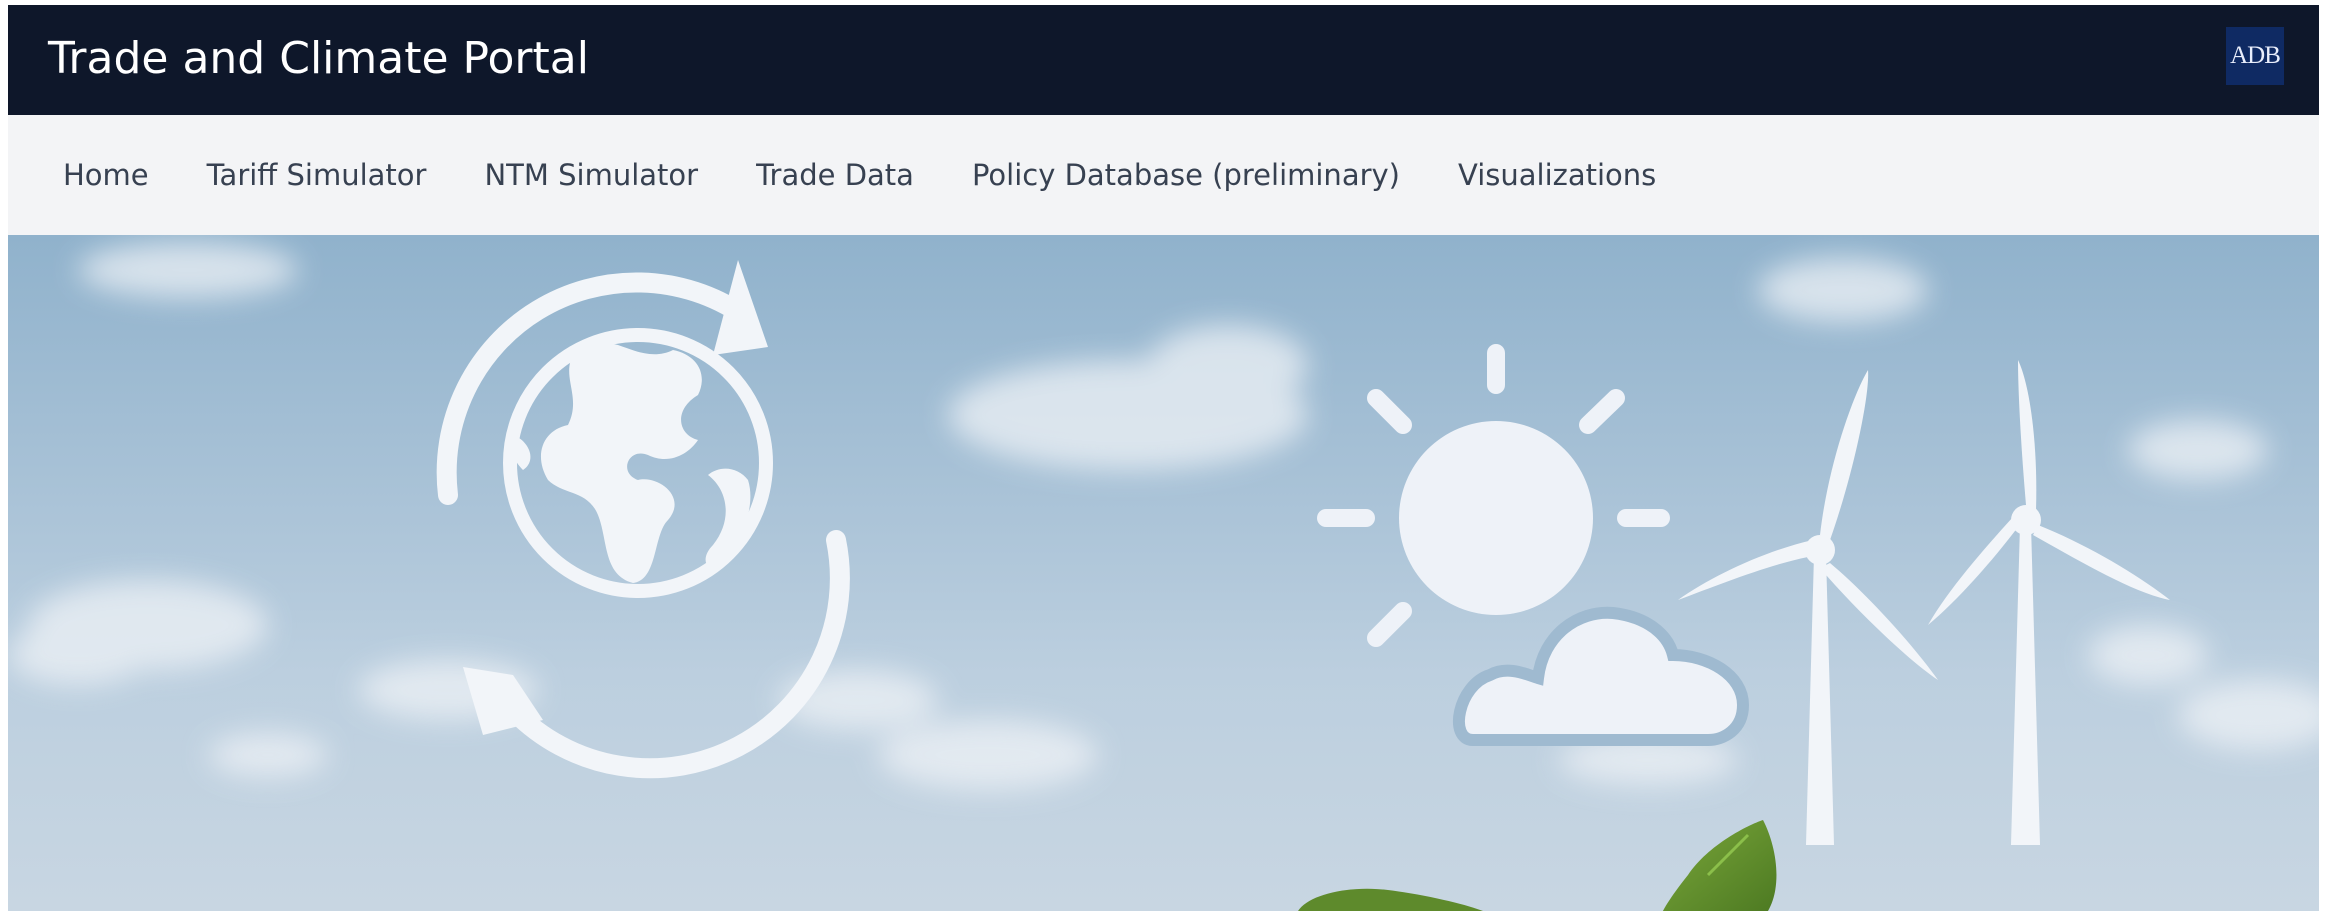 The width and height of the screenshot is (2328, 911). I want to click on nav-item-home: Home, so click(106, 175).